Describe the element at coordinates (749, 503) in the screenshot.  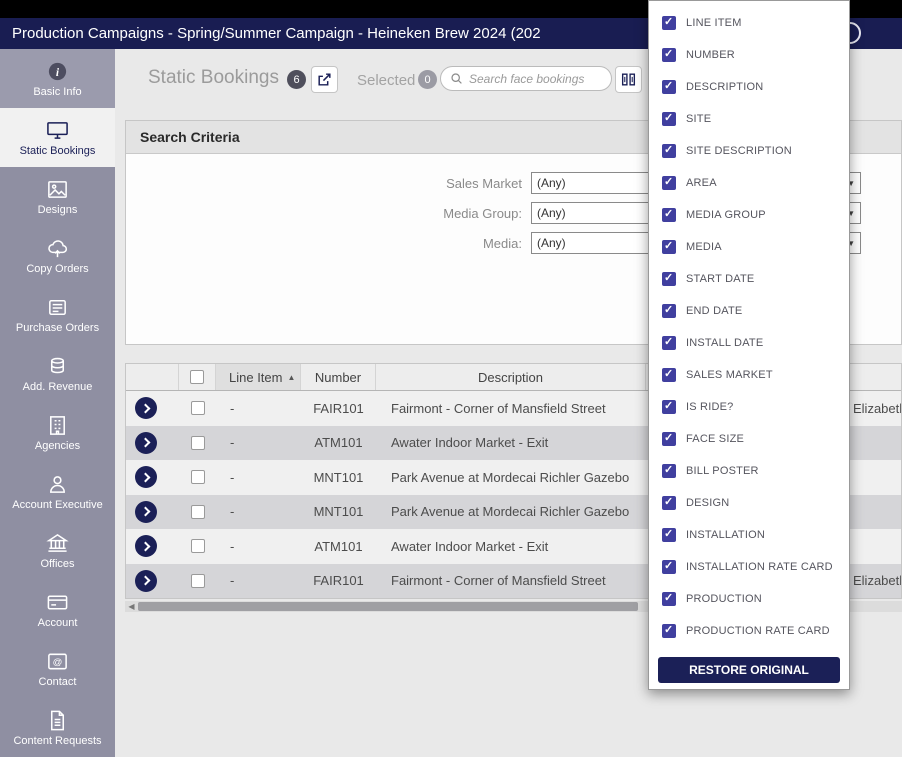
I see `column-option-design: DESIGN` at that location.